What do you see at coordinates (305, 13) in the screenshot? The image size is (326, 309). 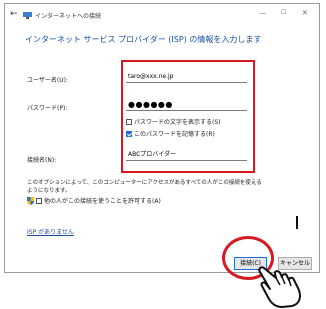 I see `close-button: ✕` at bounding box center [305, 13].